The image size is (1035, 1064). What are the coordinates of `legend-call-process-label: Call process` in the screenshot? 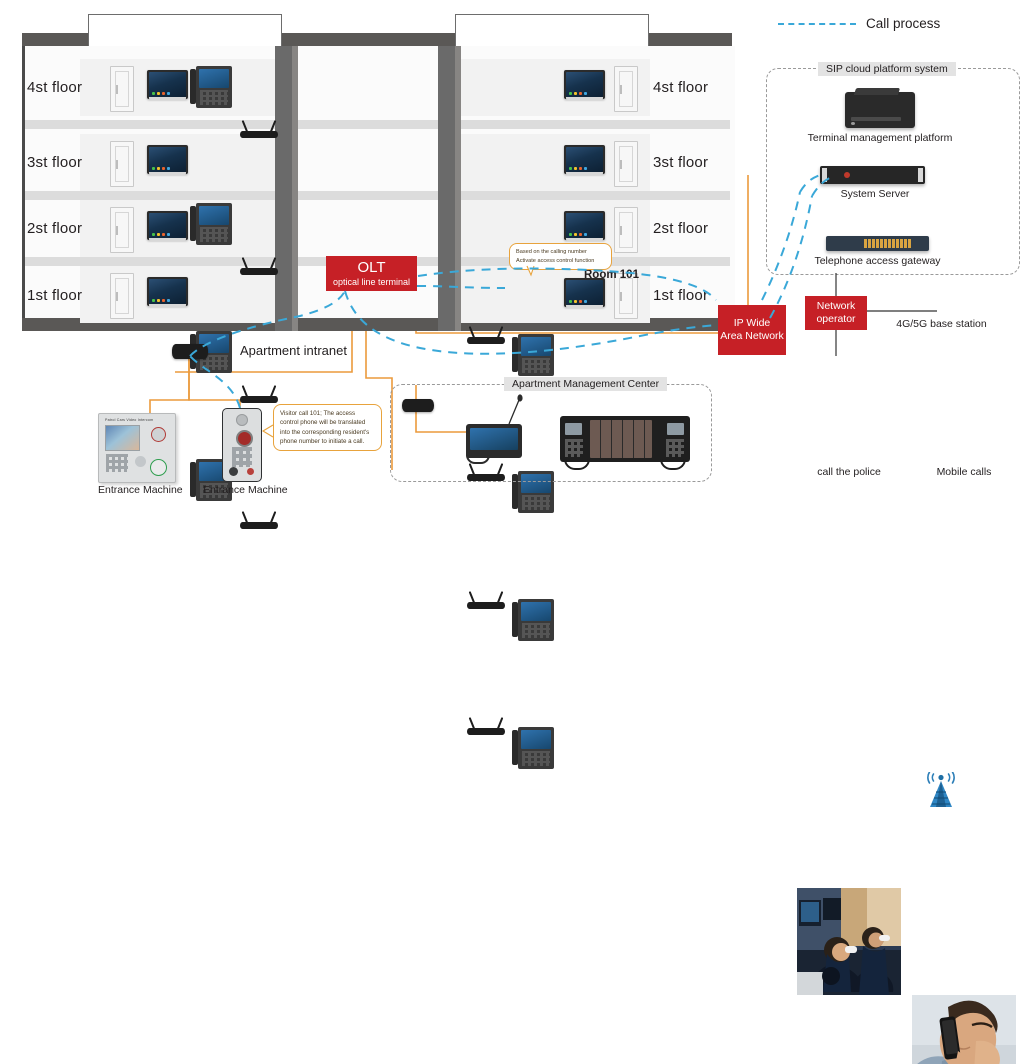 It's located at (903, 23).